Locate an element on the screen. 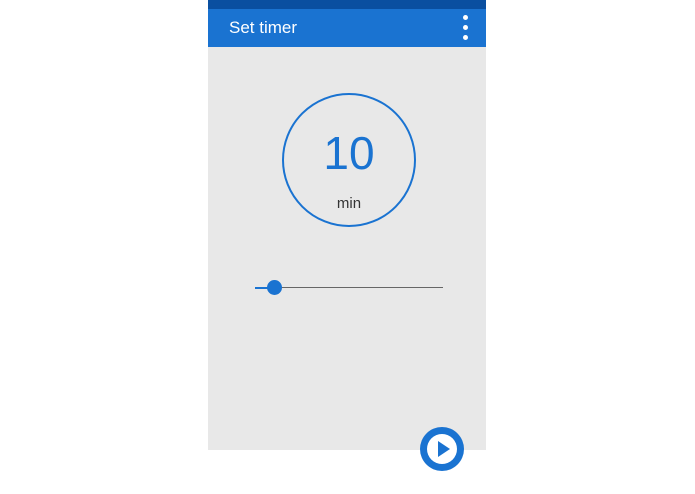 The width and height of the screenshot is (695, 494). timer-unit: min is located at coordinates (349, 203).